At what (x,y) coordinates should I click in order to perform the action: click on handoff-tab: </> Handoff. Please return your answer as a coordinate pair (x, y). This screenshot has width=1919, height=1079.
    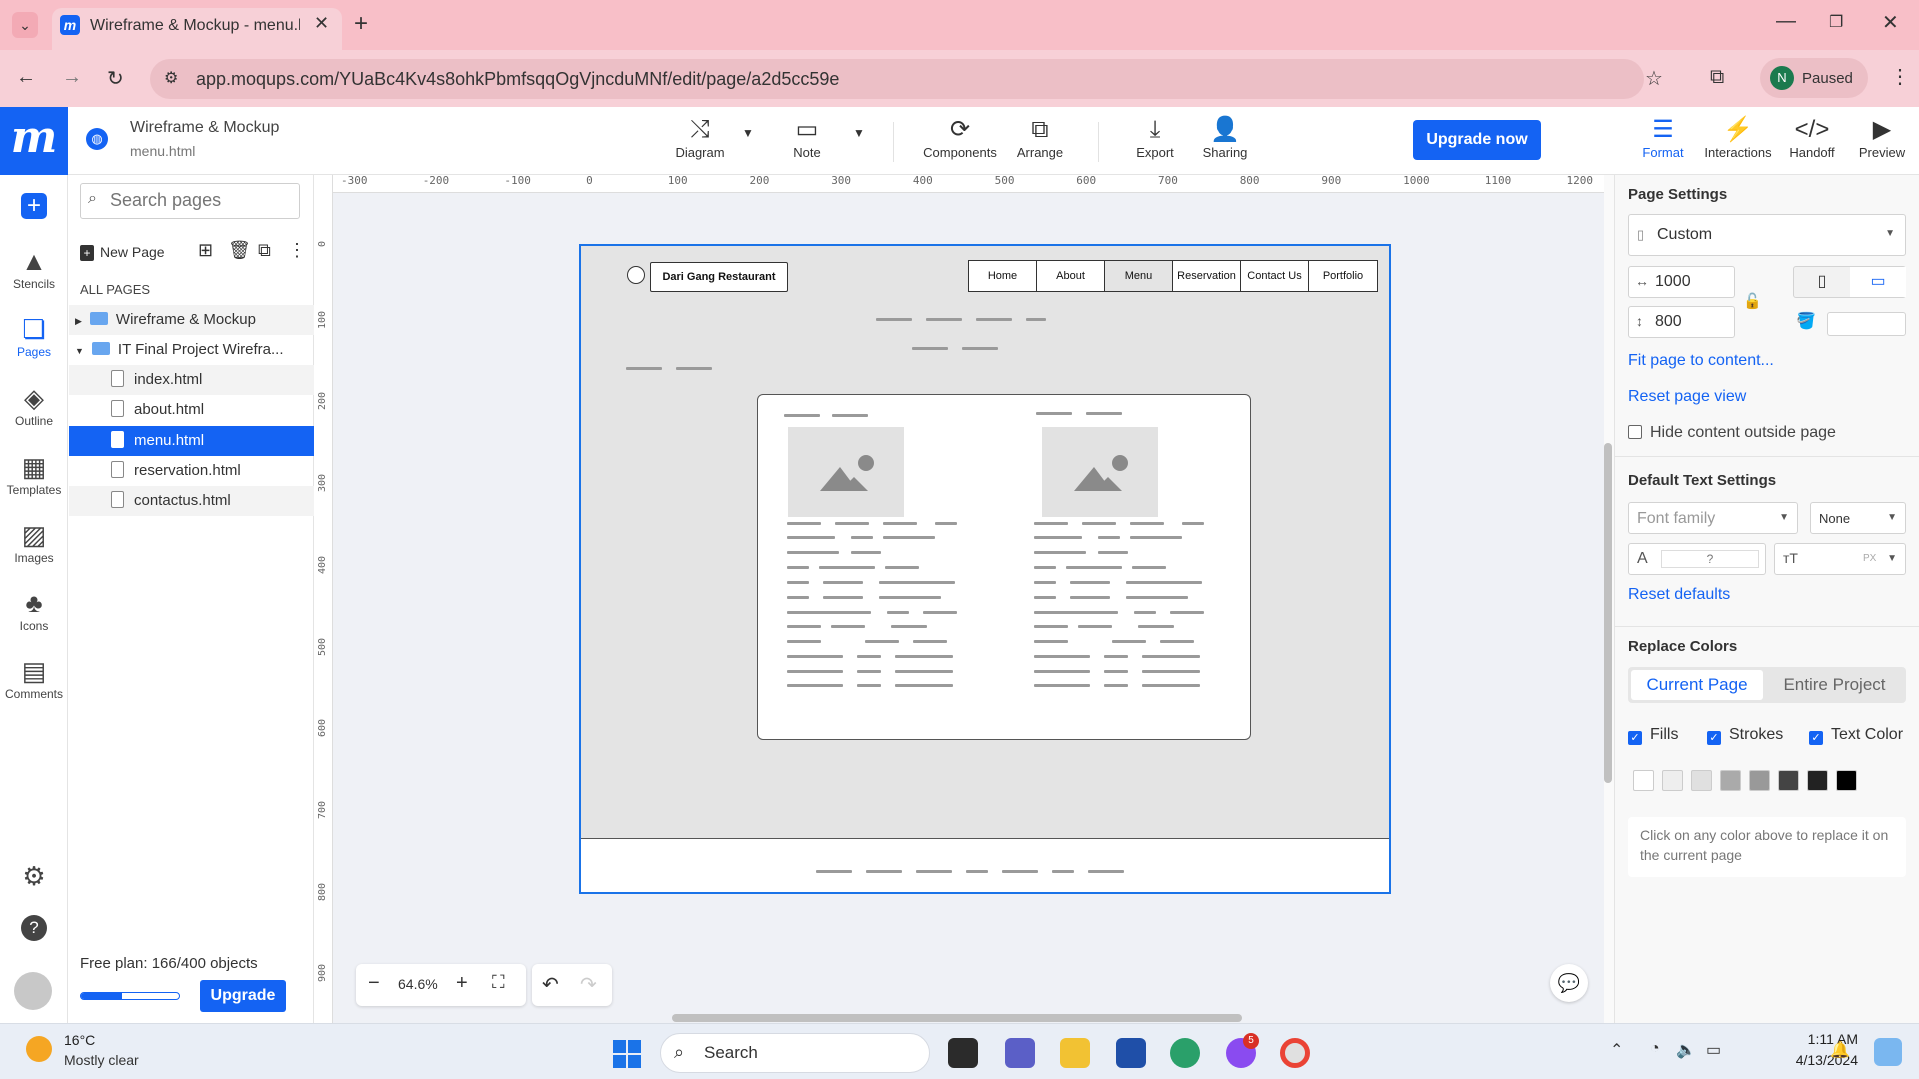
    Looking at the image, I should click on (1812, 137).